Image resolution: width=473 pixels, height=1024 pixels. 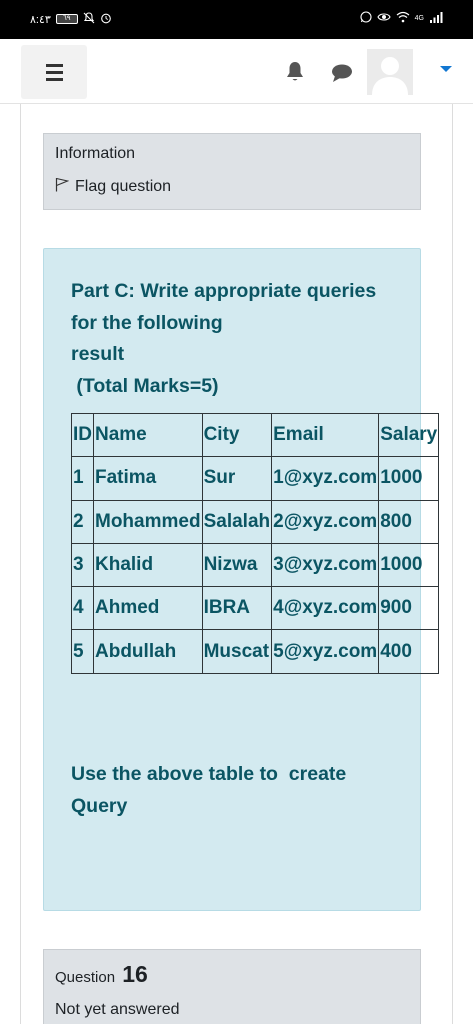 I want to click on mute-icon, so click(x=89, y=19).